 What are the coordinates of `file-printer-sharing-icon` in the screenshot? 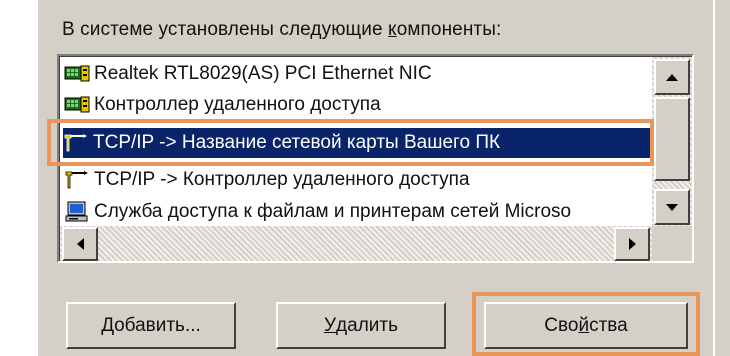 It's located at (77, 212).